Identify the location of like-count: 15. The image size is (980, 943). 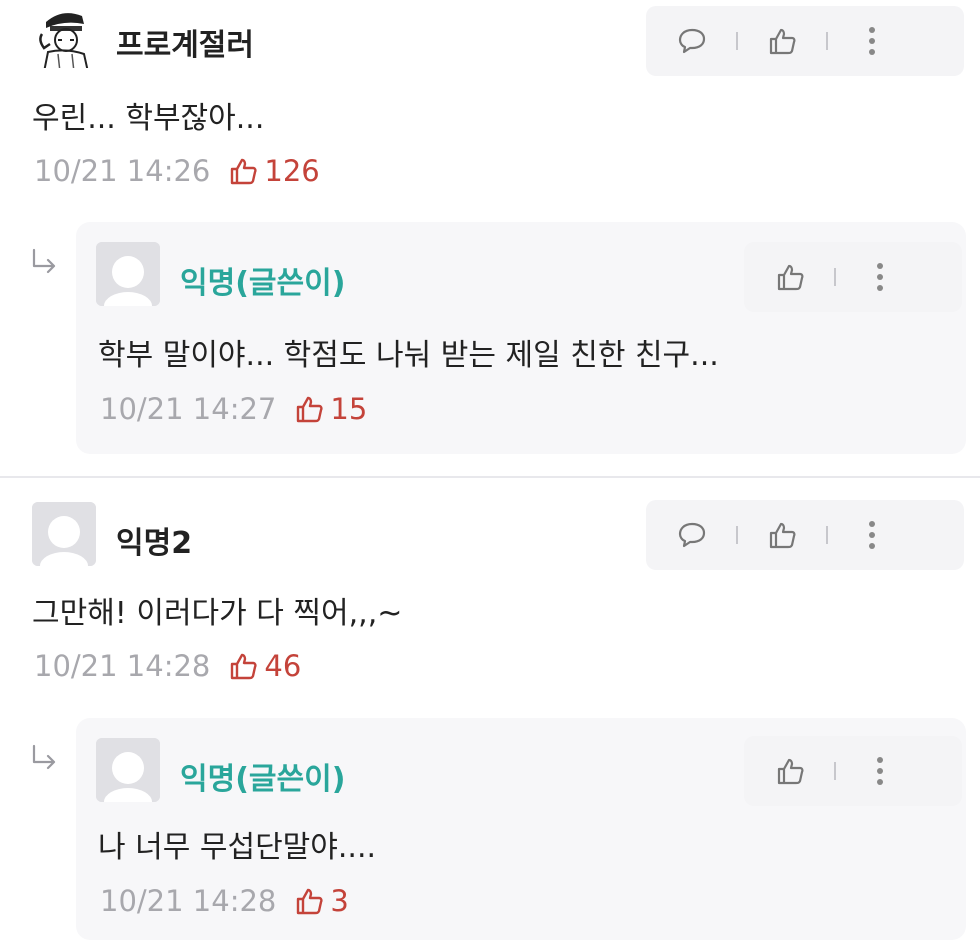
(330, 409).